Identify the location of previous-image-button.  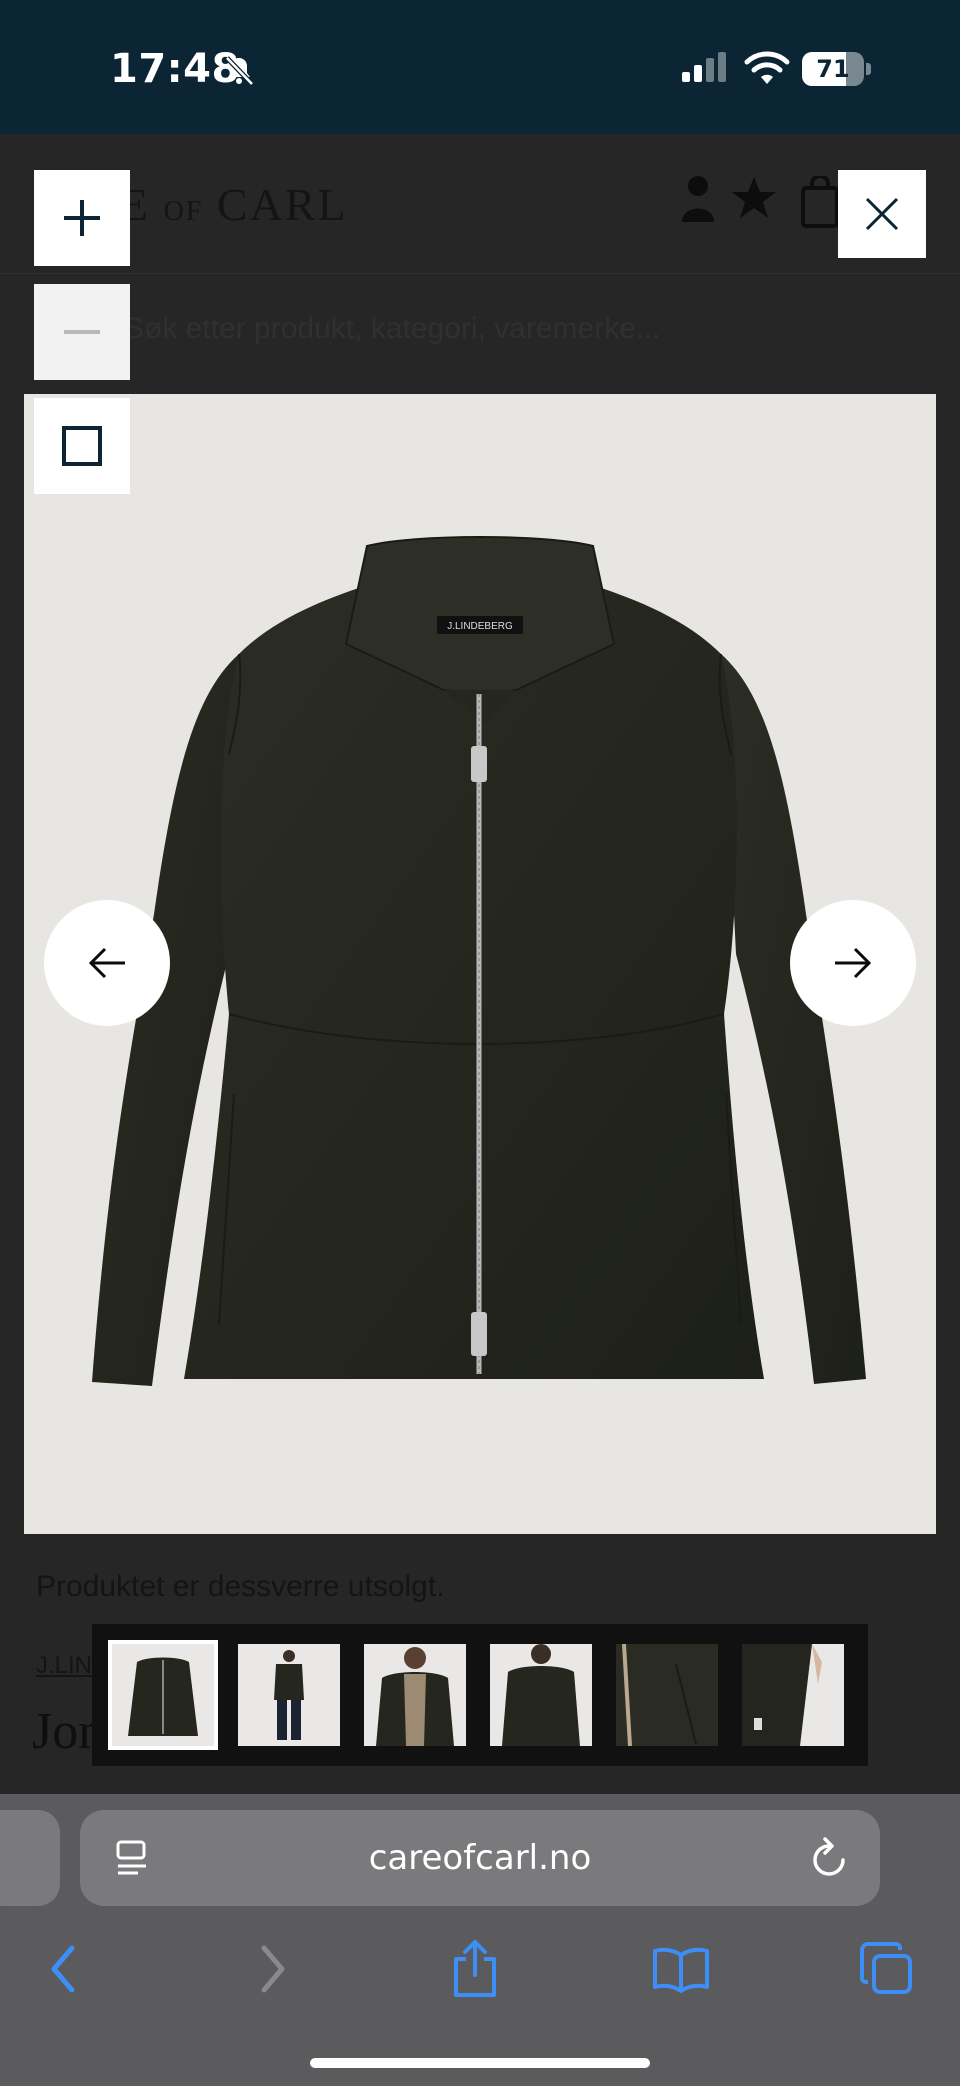
(107, 963).